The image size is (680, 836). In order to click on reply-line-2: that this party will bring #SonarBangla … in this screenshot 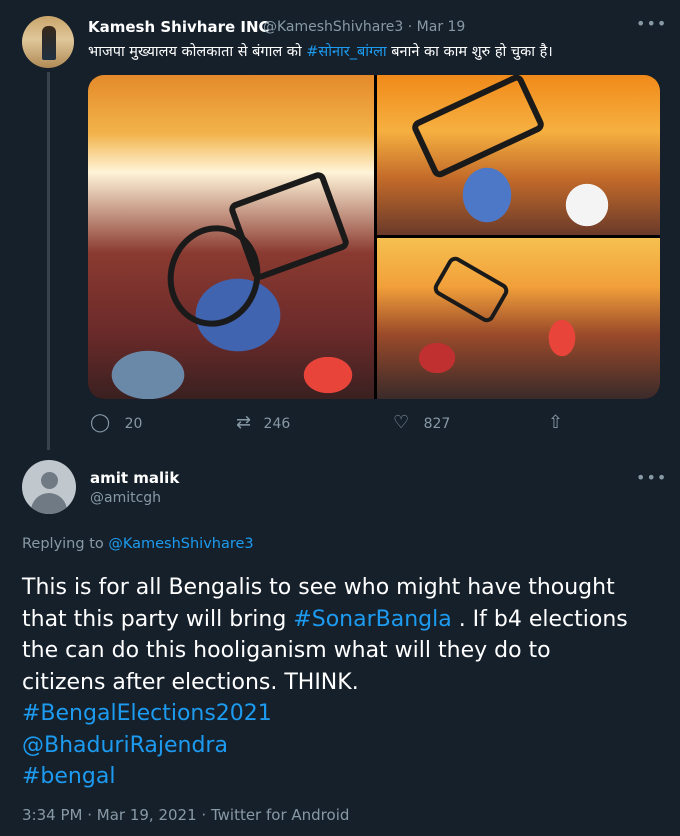, I will do `click(325, 619)`.